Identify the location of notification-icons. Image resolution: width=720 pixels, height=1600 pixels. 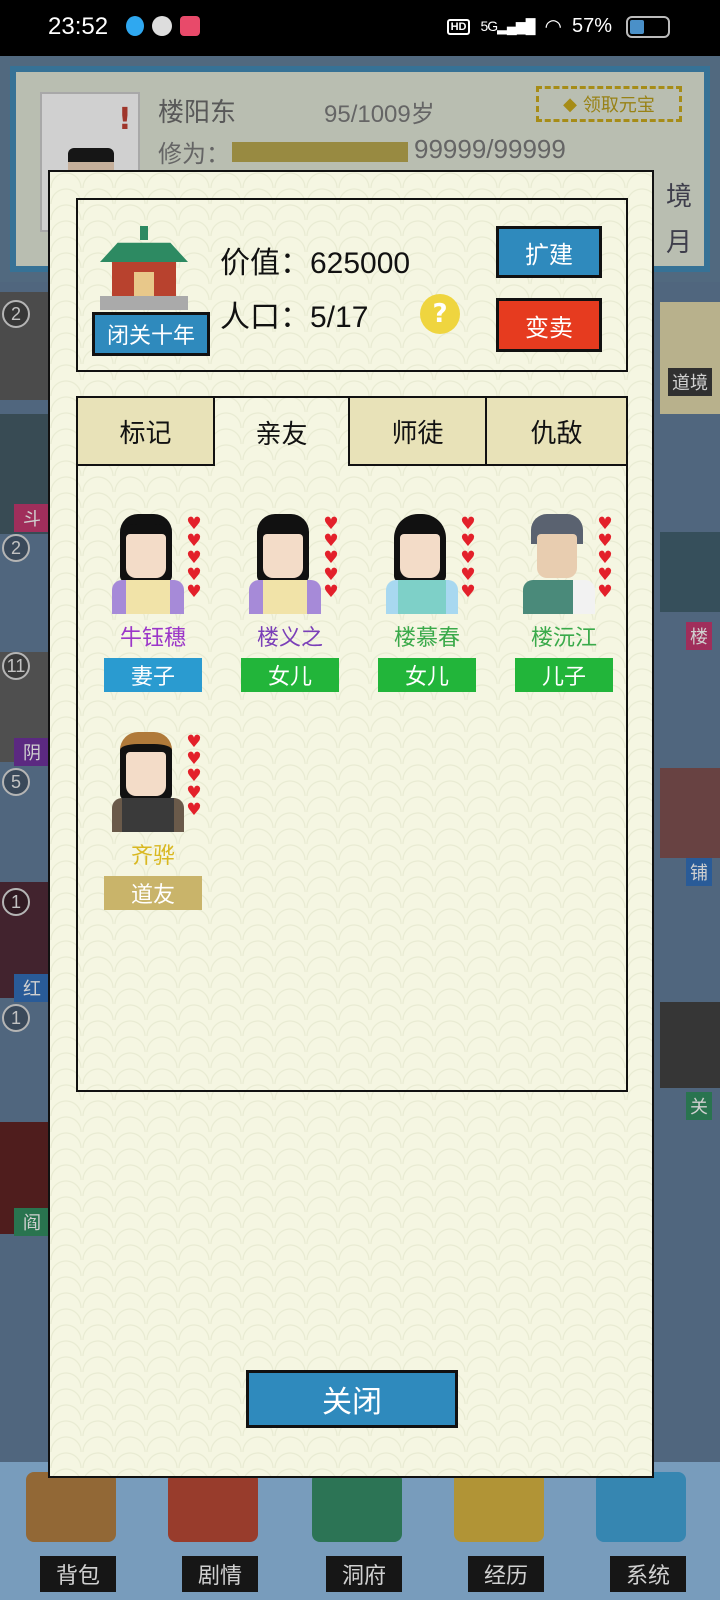
(163, 26).